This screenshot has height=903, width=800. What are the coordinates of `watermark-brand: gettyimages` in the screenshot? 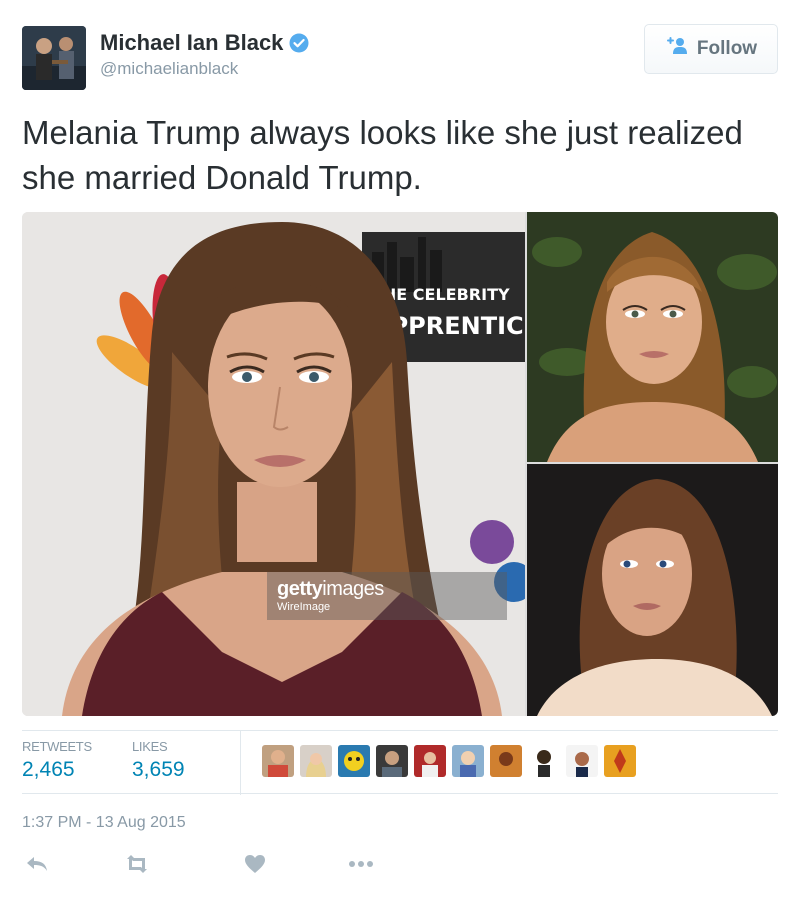 It's located at (387, 589).